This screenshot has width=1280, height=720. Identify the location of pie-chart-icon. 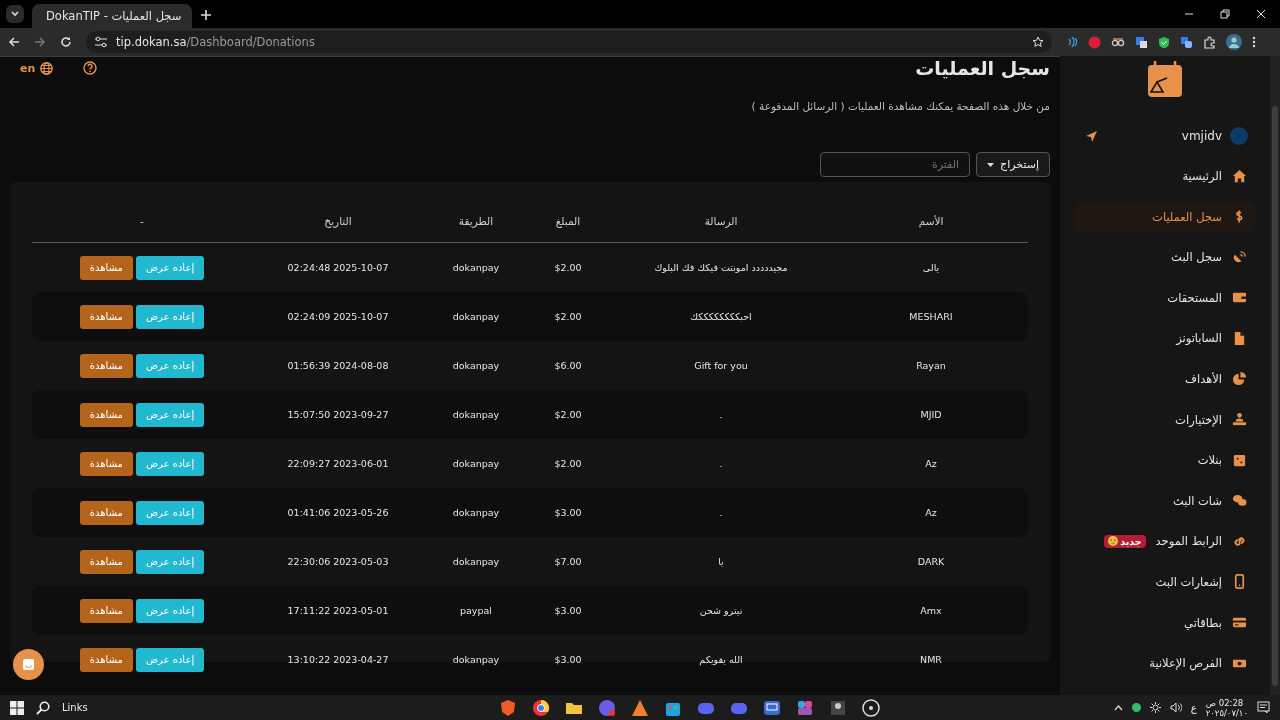
(1239, 379).